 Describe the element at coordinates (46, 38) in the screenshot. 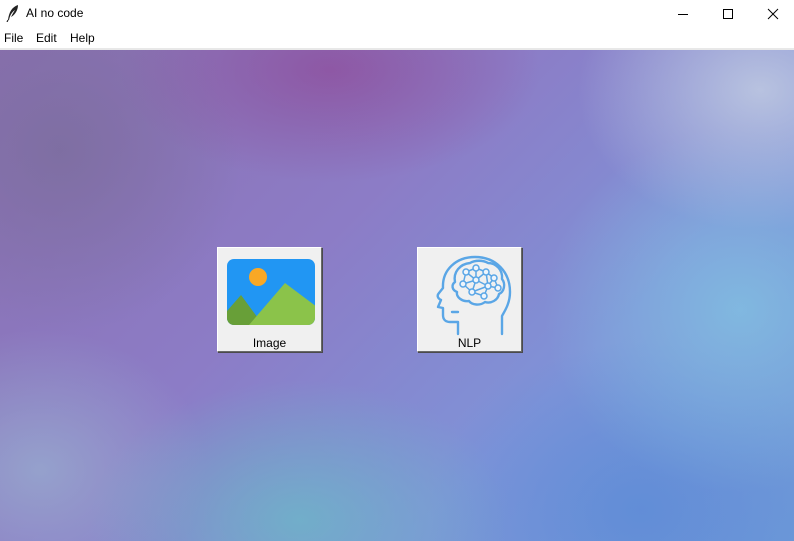

I see `menu-edit: Edit` at that location.